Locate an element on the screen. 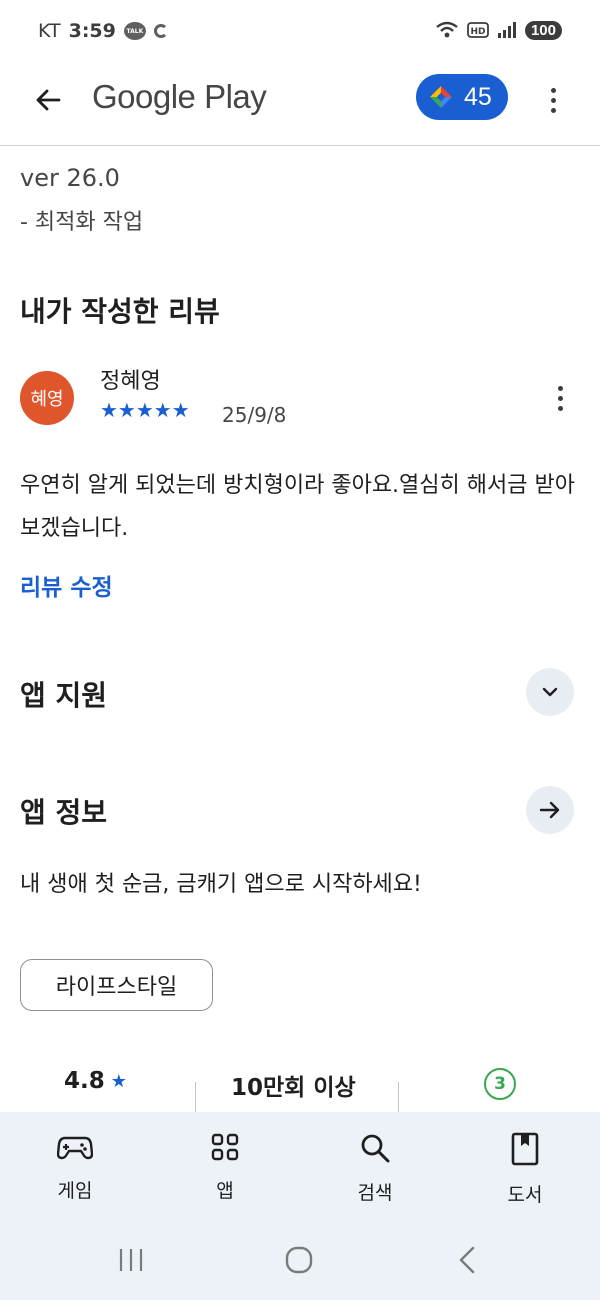  carrier-label: KT is located at coordinates (49, 31).